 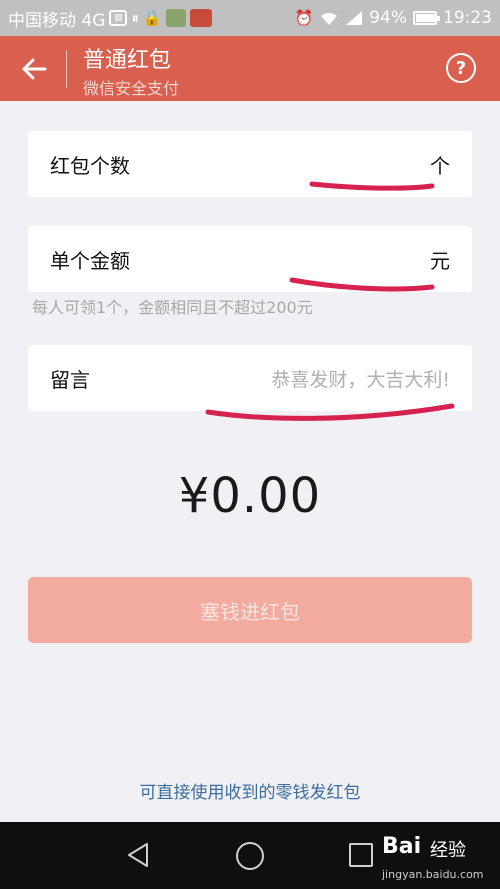 I want to click on signal-icon, so click(x=354, y=18).